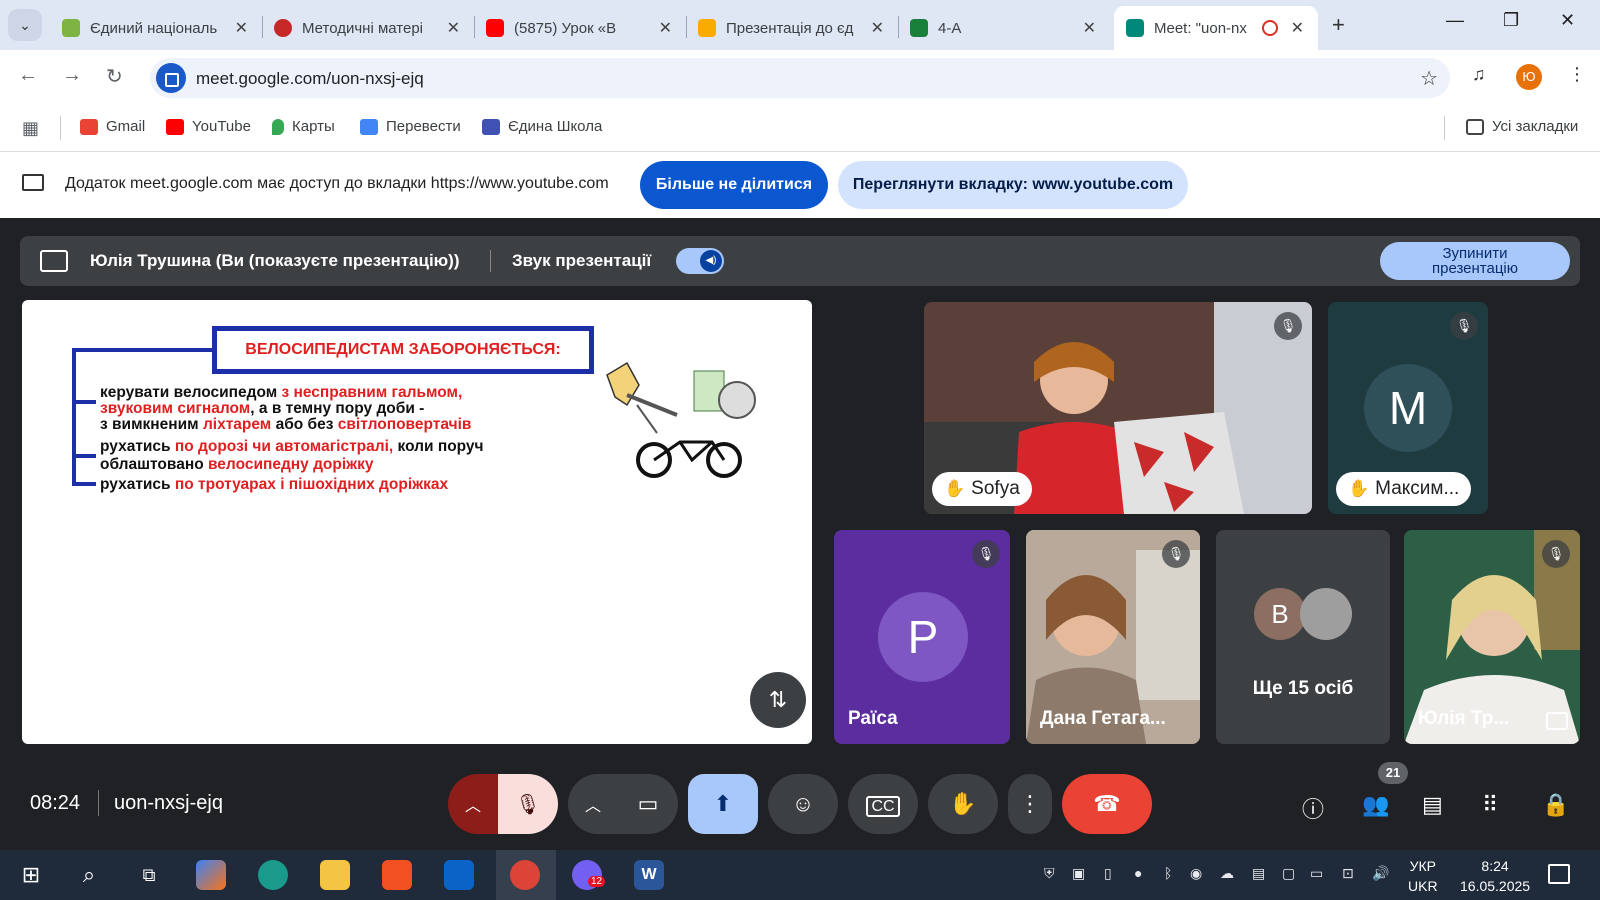 Image resolution: width=1600 pixels, height=900 pixels. I want to click on task-view-icon: ⧉, so click(149, 875).